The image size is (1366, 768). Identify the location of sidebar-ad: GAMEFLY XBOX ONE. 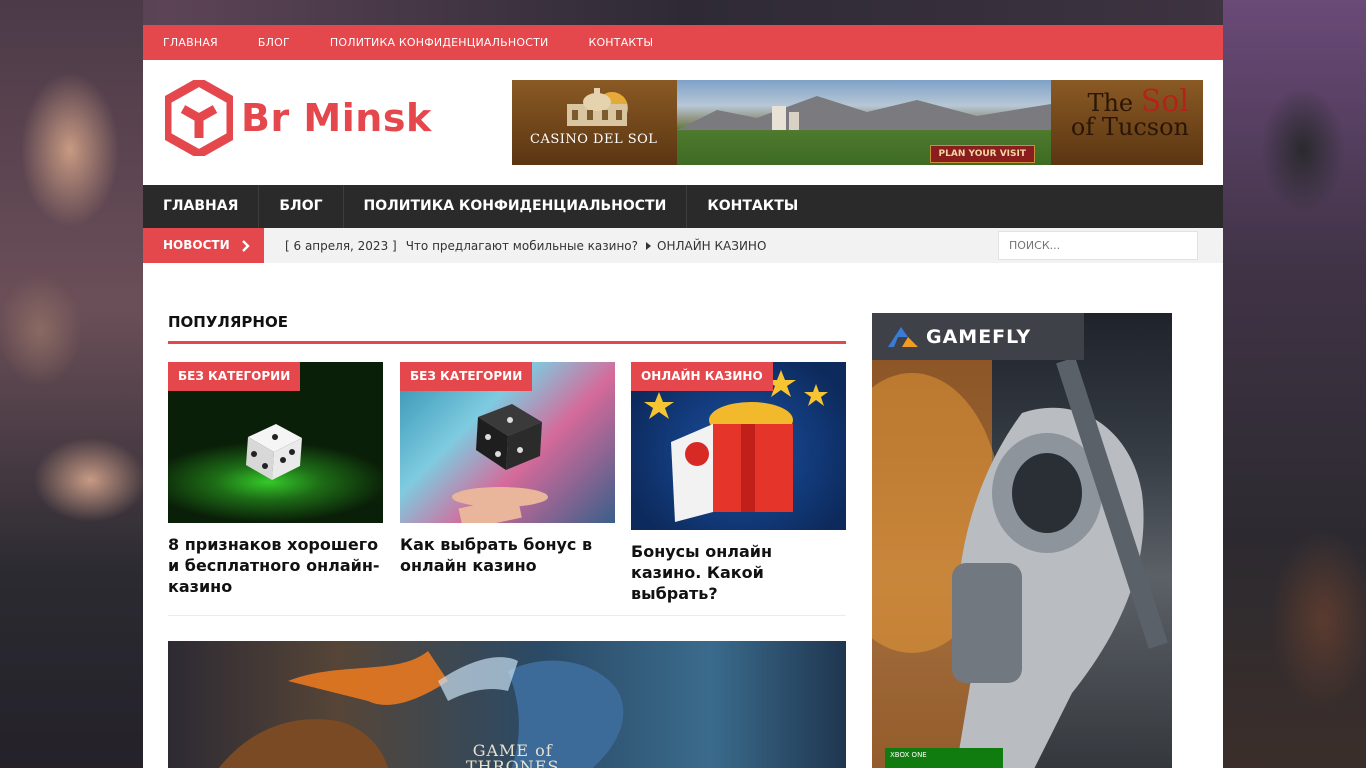
(1022, 540).